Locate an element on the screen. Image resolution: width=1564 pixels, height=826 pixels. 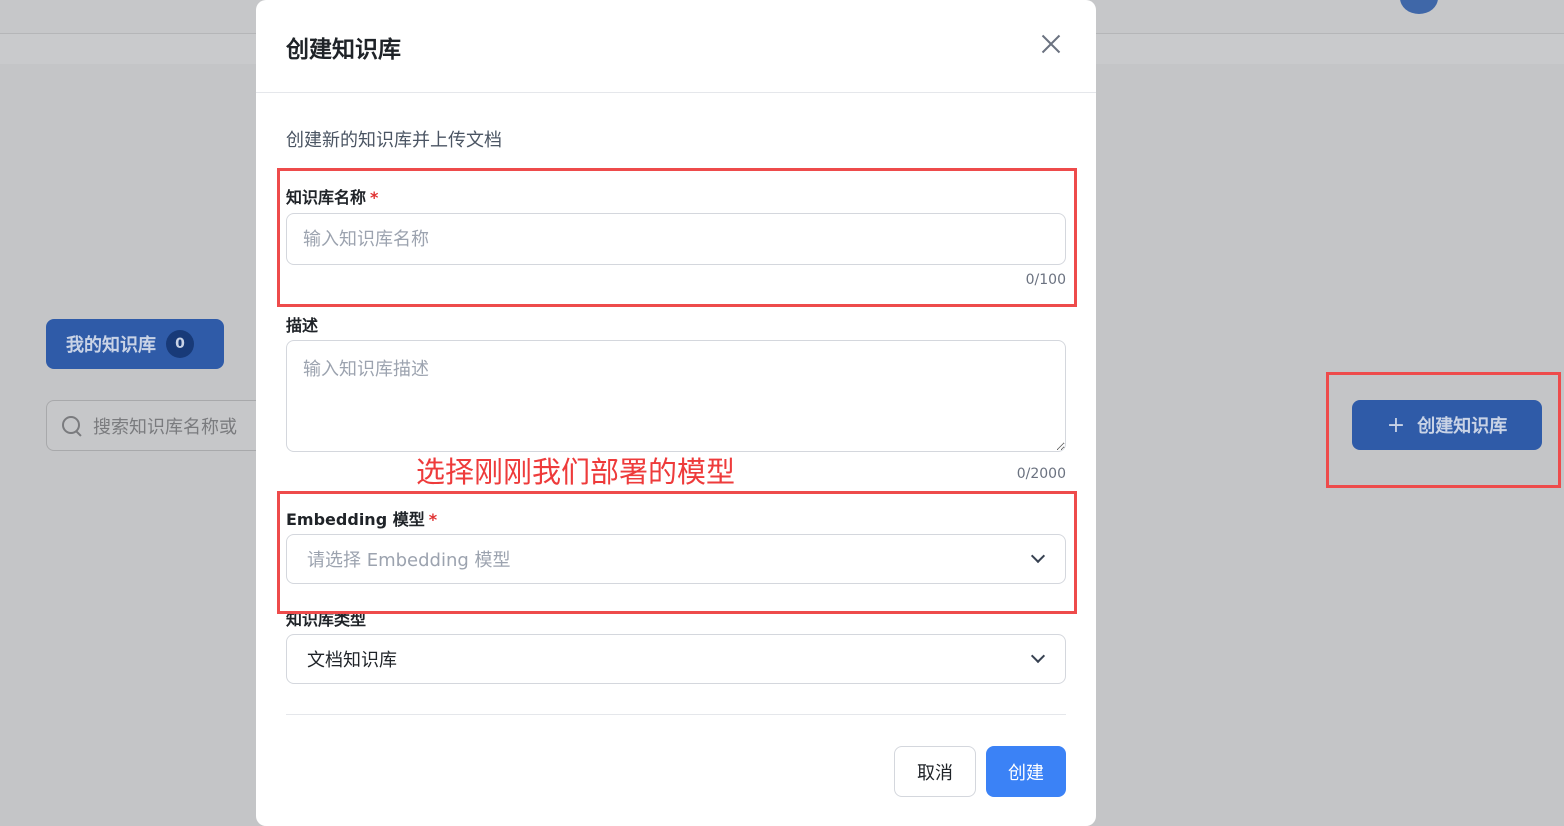
annotation-box-embedding-field is located at coordinates (677, 552).